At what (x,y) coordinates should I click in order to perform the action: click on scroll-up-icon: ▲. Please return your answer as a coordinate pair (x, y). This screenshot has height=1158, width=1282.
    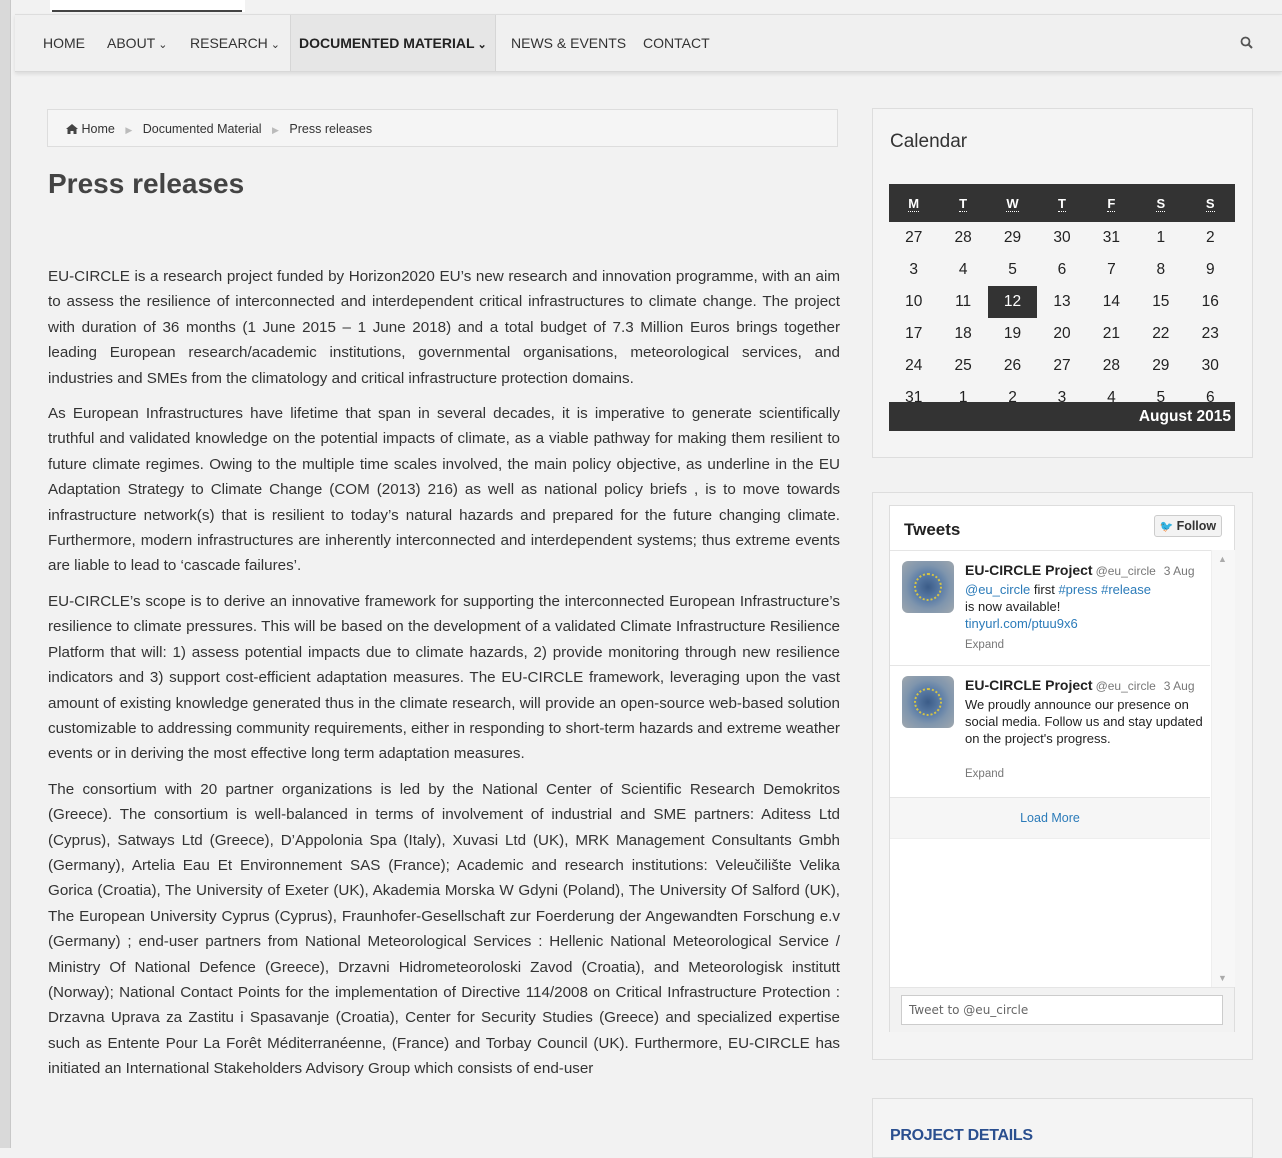
    Looking at the image, I should click on (1222, 559).